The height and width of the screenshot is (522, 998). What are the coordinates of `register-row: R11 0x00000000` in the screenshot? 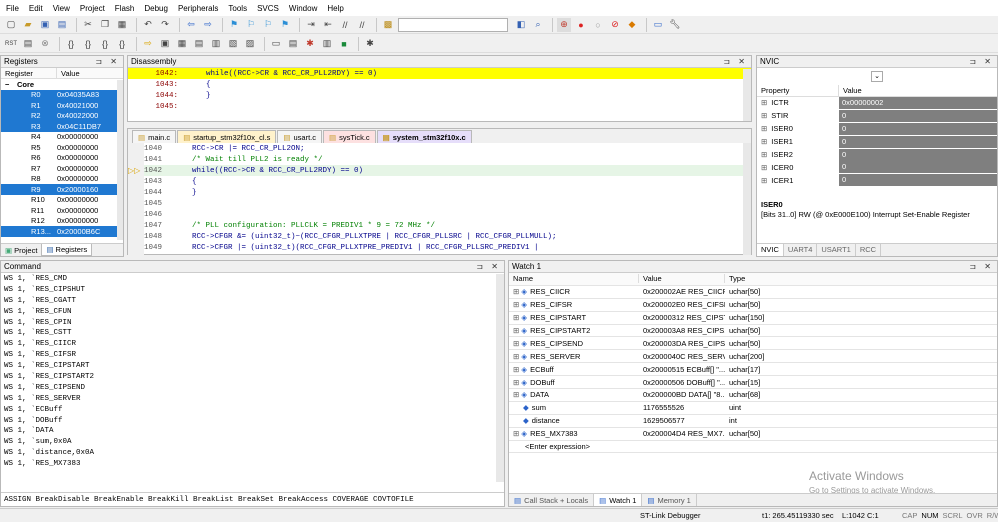 It's located at (62, 210).